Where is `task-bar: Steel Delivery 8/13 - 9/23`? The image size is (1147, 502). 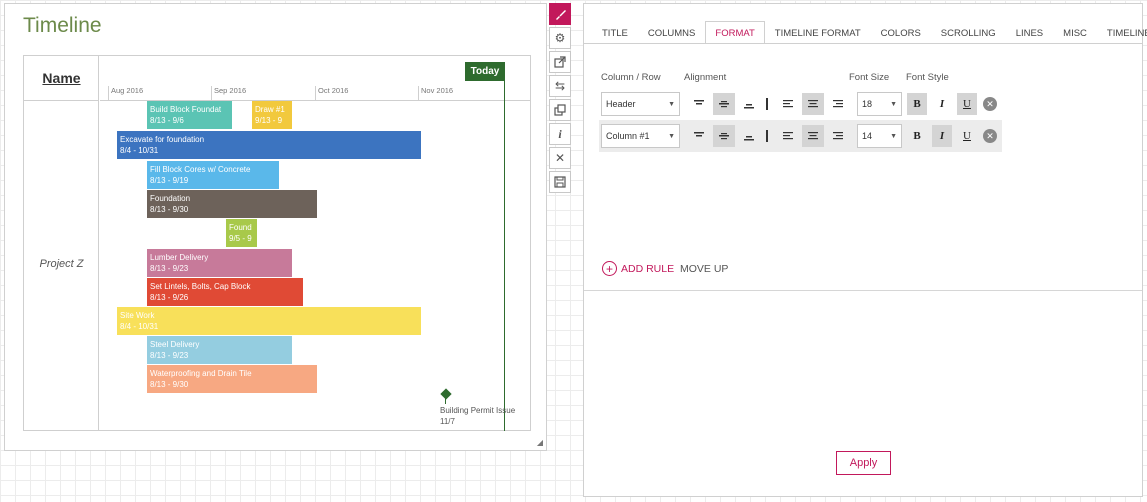
task-bar: Steel Delivery 8/13 - 9/23 is located at coordinates (219, 350).